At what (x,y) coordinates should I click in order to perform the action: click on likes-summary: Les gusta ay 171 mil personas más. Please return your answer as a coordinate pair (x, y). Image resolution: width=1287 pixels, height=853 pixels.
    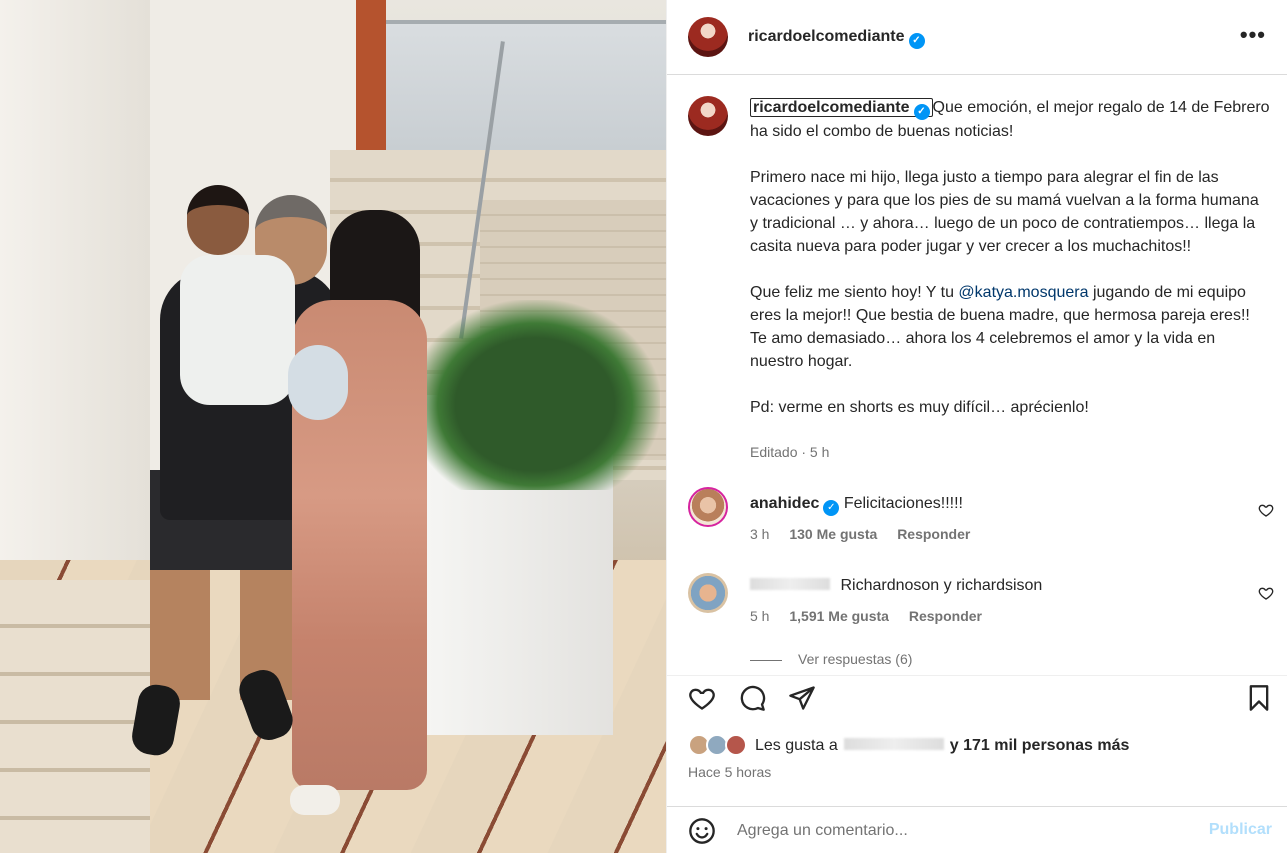
    Looking at the image, I should click on (942, 746).